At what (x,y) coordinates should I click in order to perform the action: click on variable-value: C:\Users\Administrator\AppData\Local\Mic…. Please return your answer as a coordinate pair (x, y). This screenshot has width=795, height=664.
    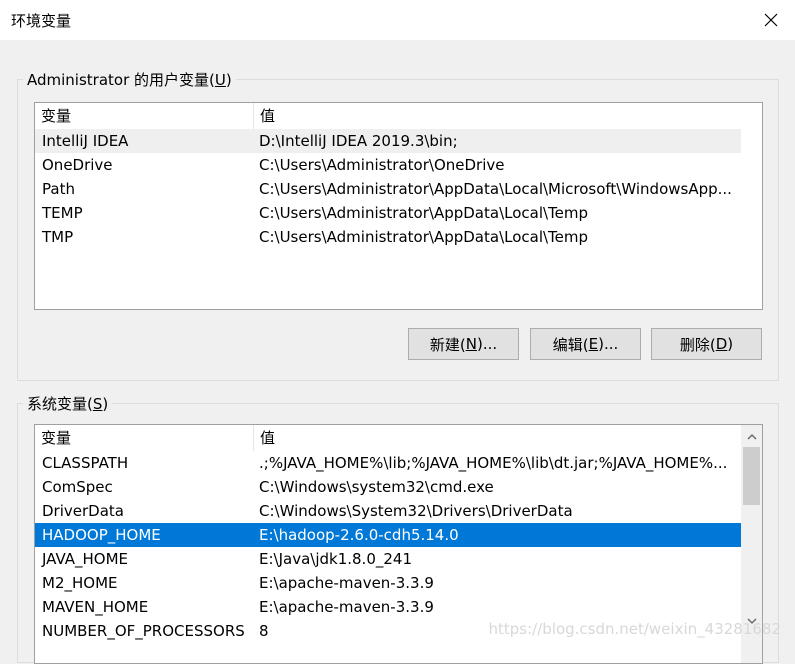
    Looking at the image, I should click on (495, 189).